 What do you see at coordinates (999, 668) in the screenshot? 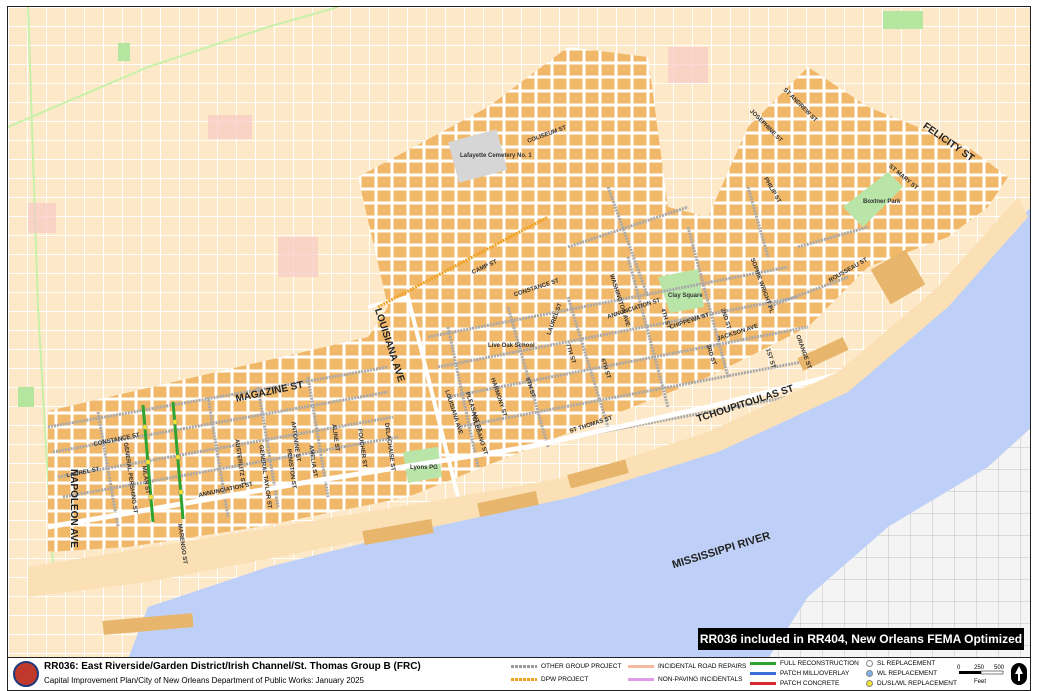
I see `scale-label-500: 500` at bounding box center [999, 668].